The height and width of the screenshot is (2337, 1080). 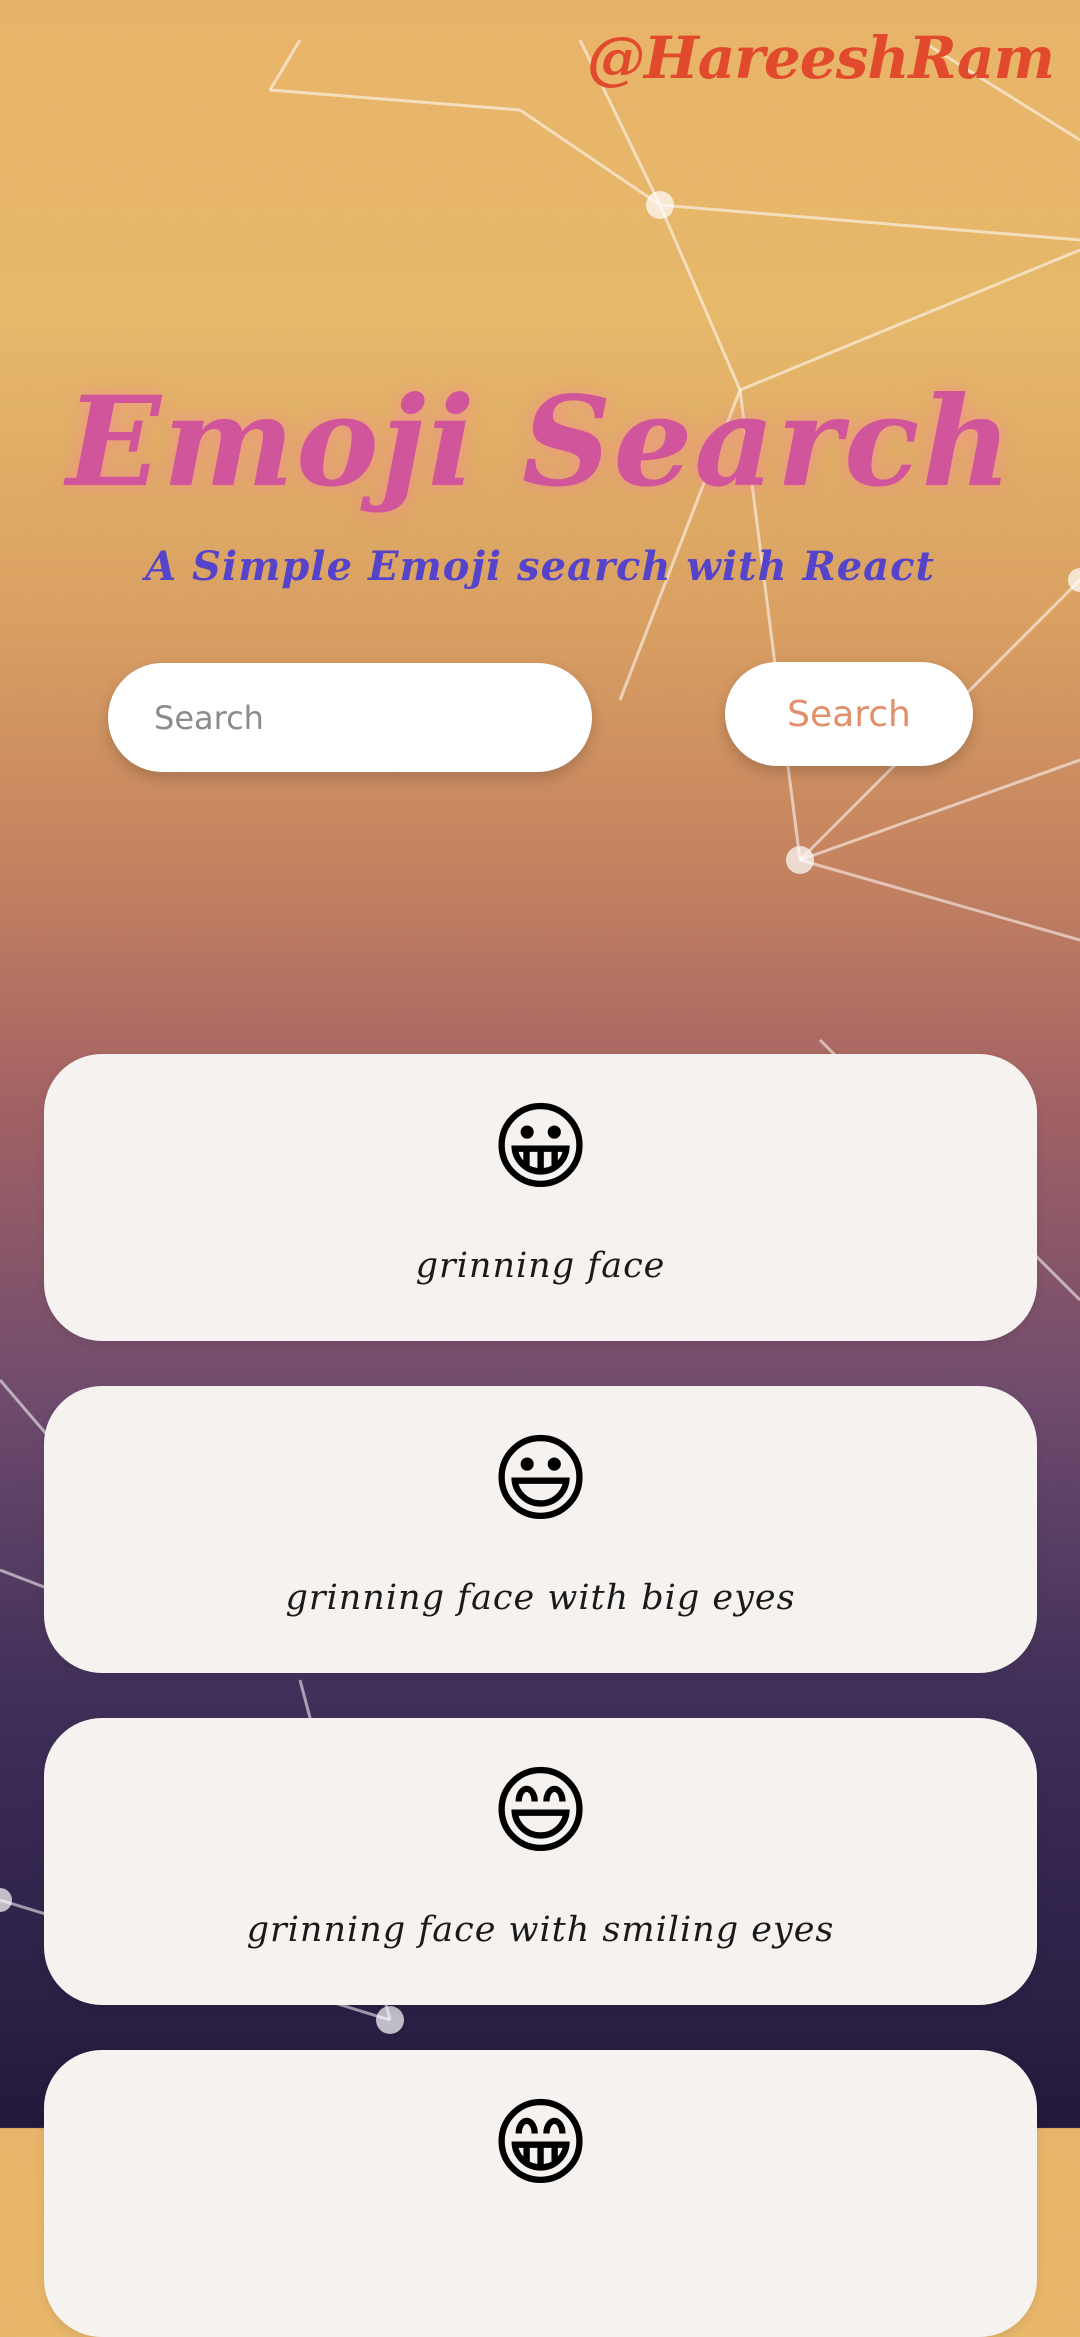 I want to click on search-button: Search, so click(x=849, y=714).